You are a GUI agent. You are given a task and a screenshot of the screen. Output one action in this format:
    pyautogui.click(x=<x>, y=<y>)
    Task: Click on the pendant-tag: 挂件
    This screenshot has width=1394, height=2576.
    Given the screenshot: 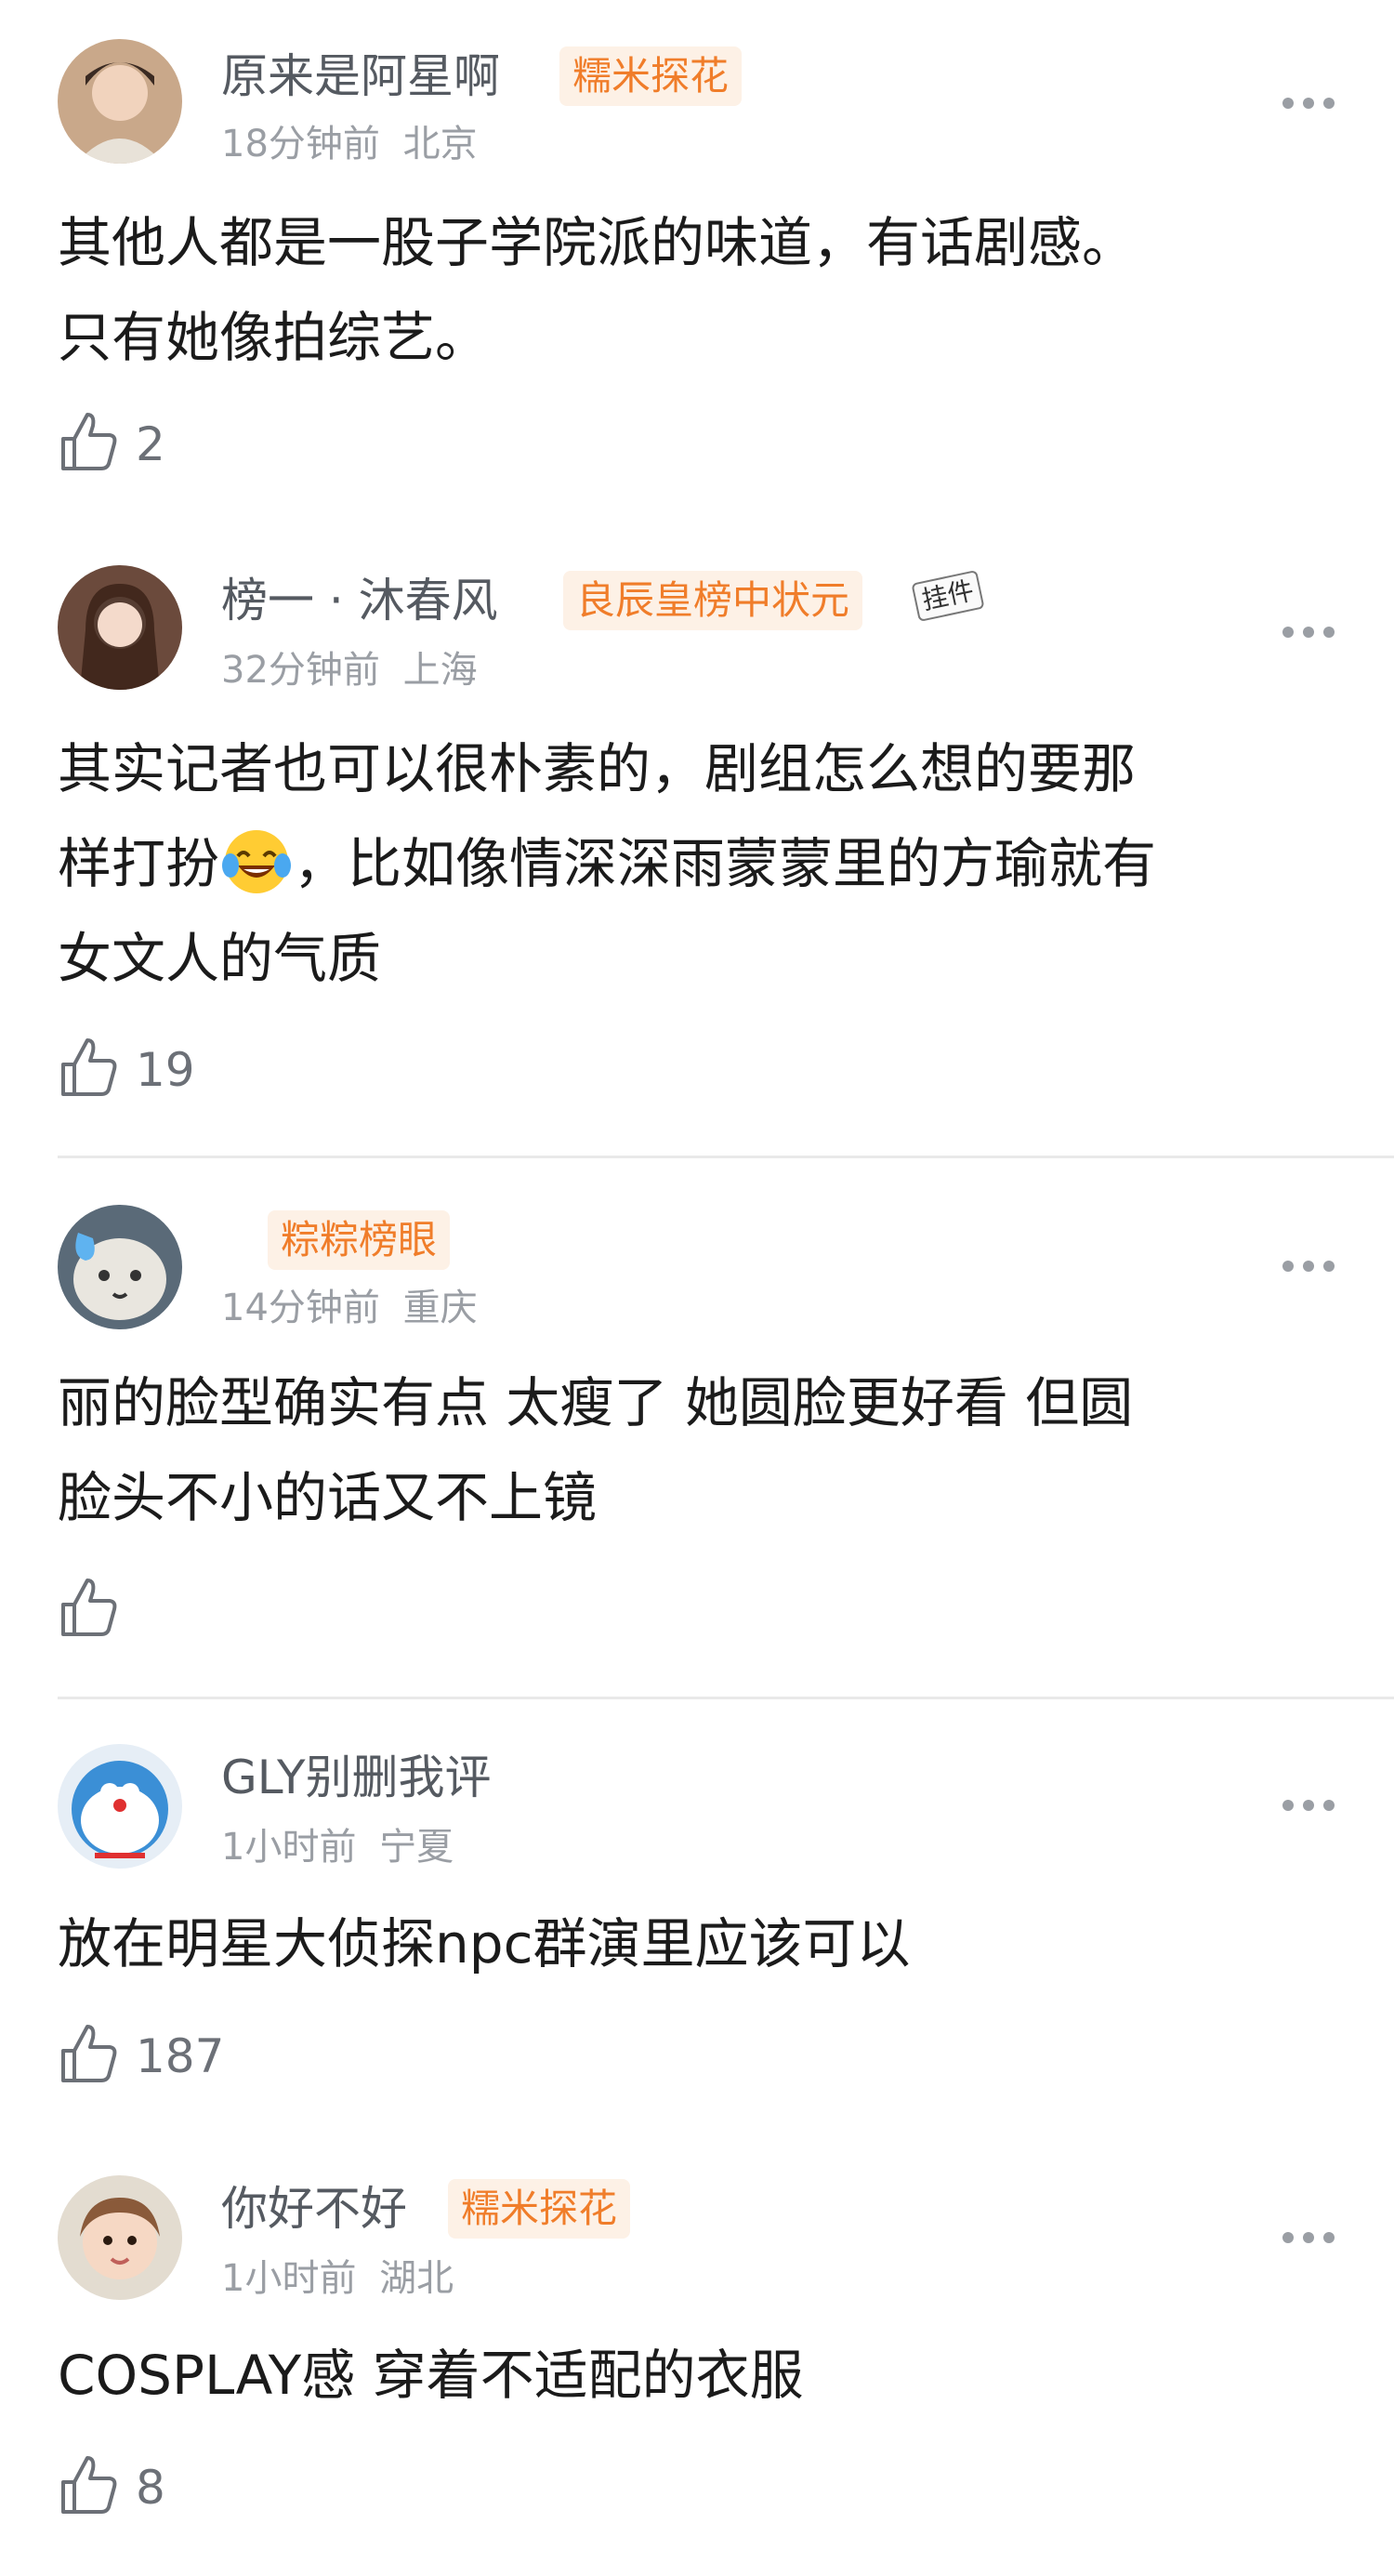 What is the action you would take?
    pyautogui.click(x=948, y=596)
    